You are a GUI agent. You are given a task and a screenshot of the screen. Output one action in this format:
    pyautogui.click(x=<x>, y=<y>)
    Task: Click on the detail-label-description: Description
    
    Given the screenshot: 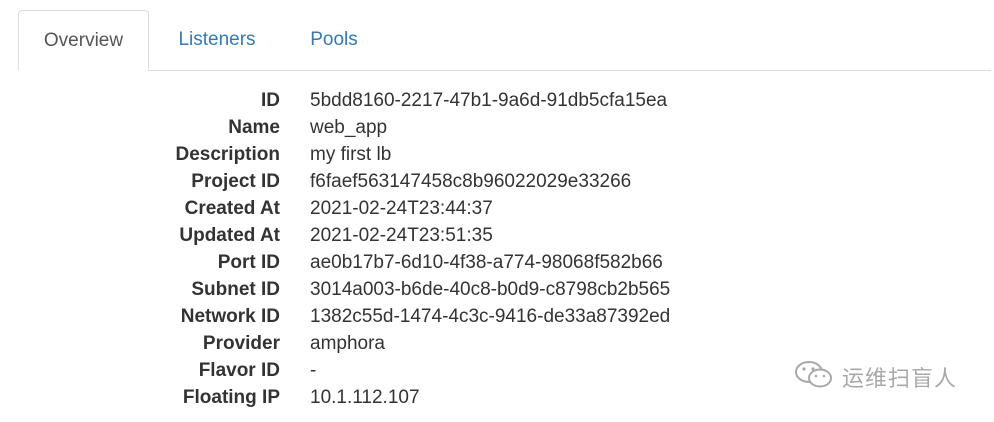 What is the action you would take?
    pyautogui.click(x=227, y=154)
    